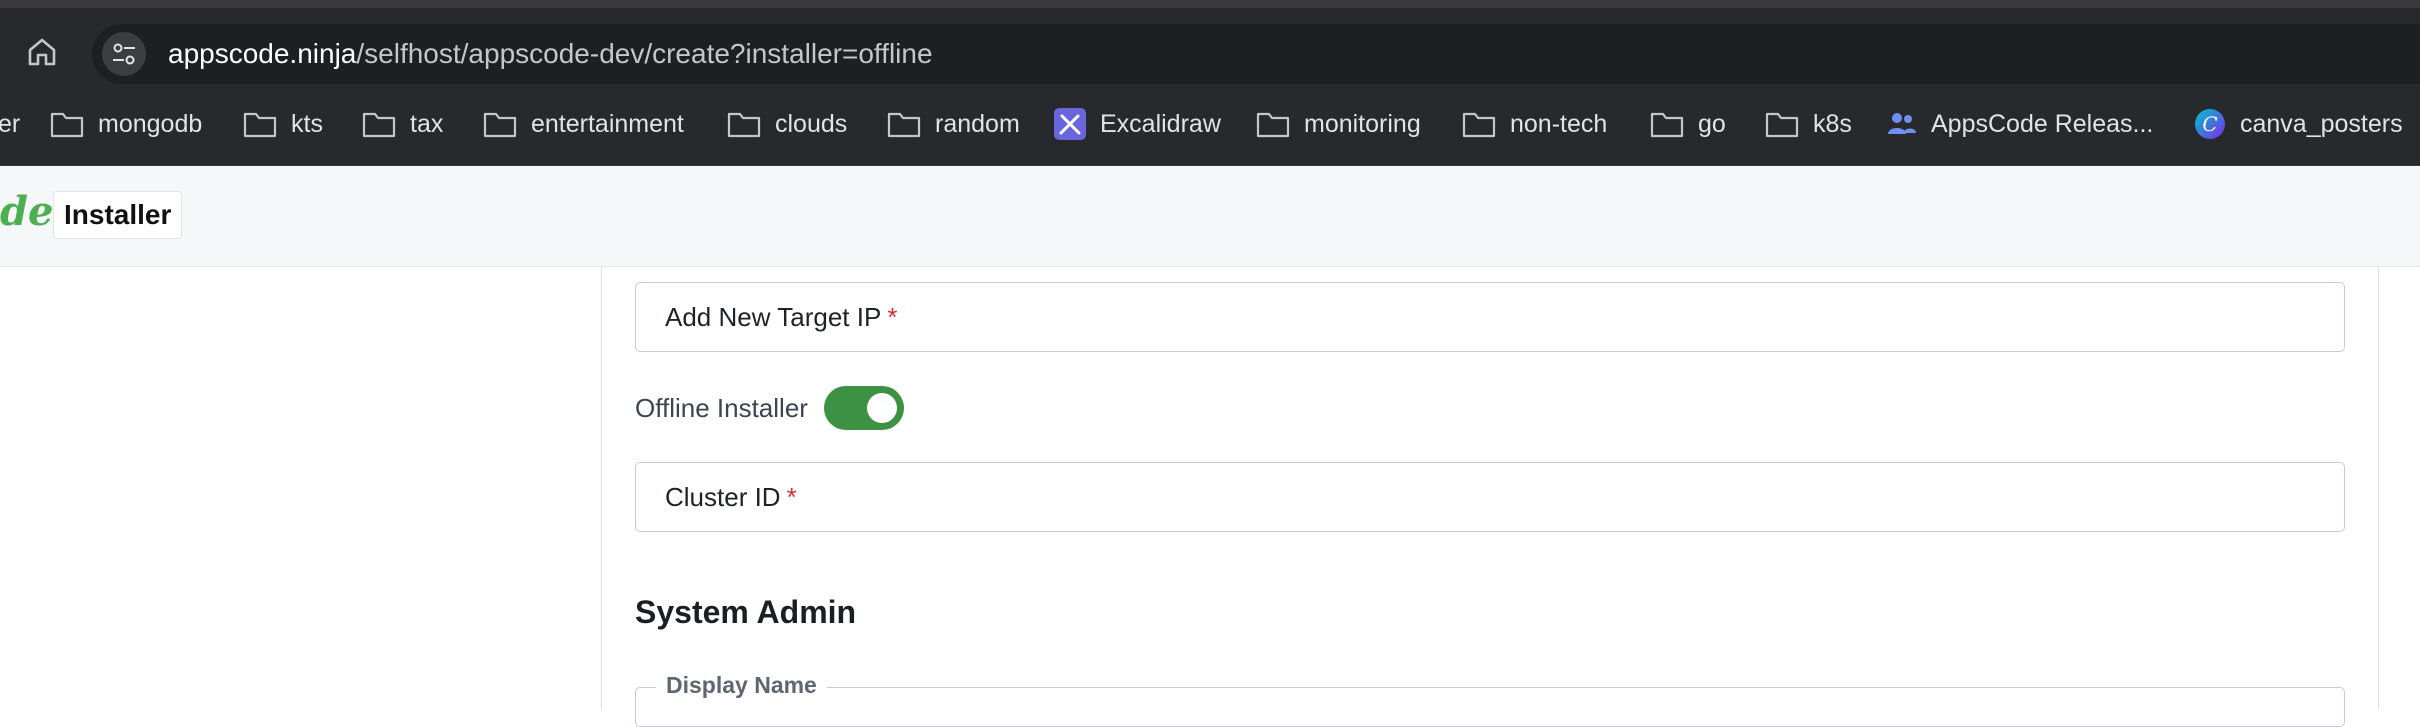 The height and width of the screenshot is (727, 2420). I want to click on bookmark-folder-k8s: k8s, so click(1808, 124).